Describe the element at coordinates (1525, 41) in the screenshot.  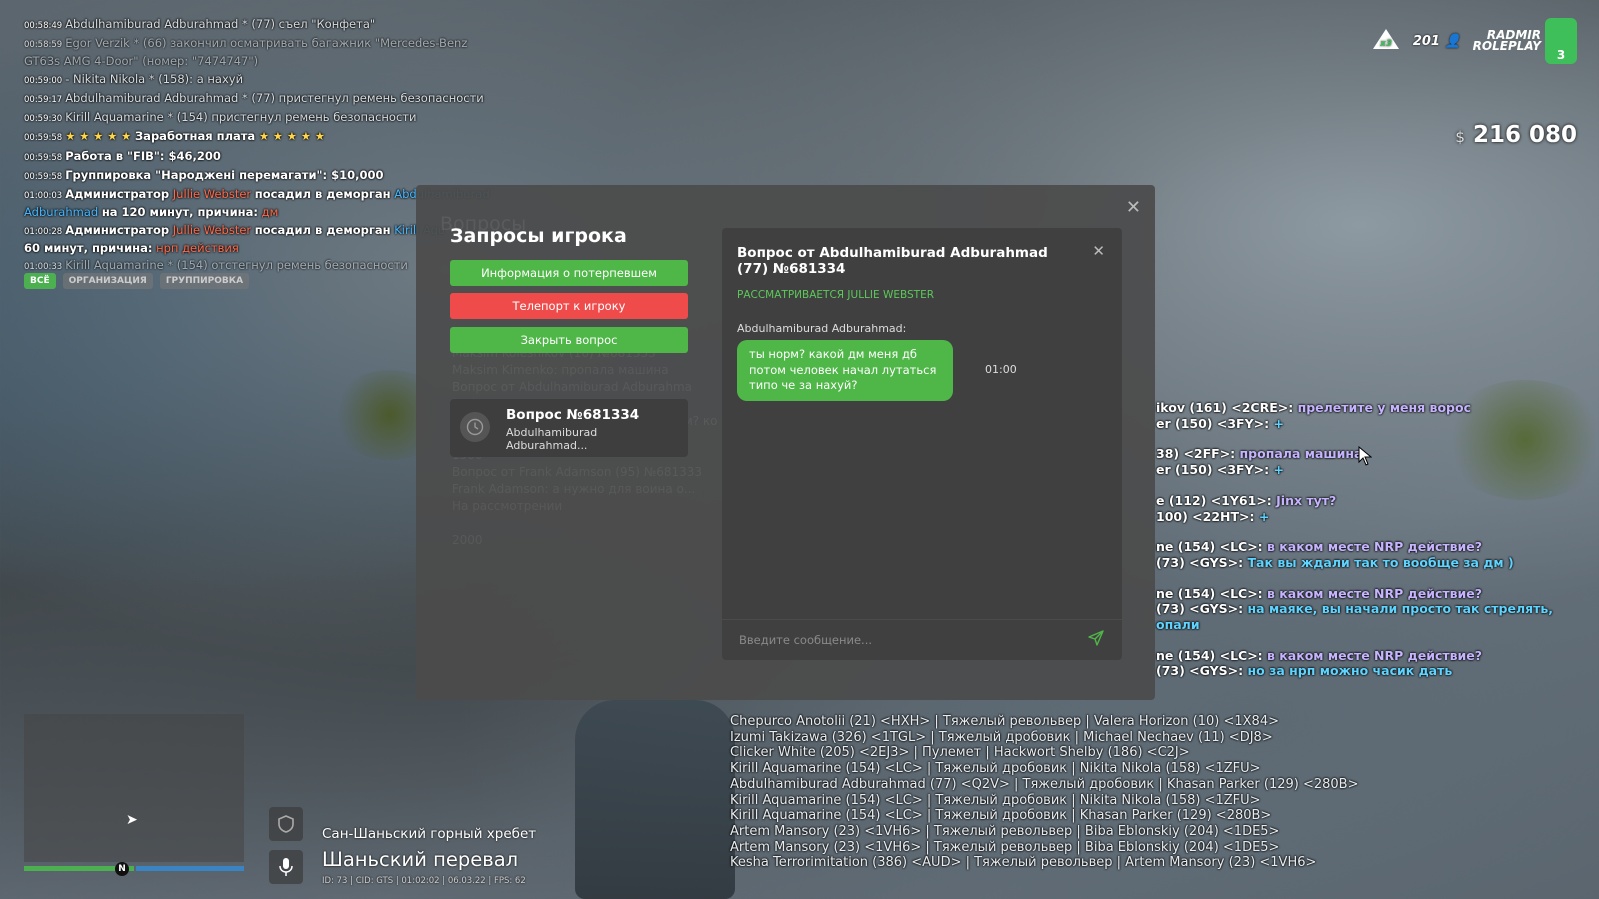
I see `server-logo: RADMIR ROLEPLAY 3` at that location.